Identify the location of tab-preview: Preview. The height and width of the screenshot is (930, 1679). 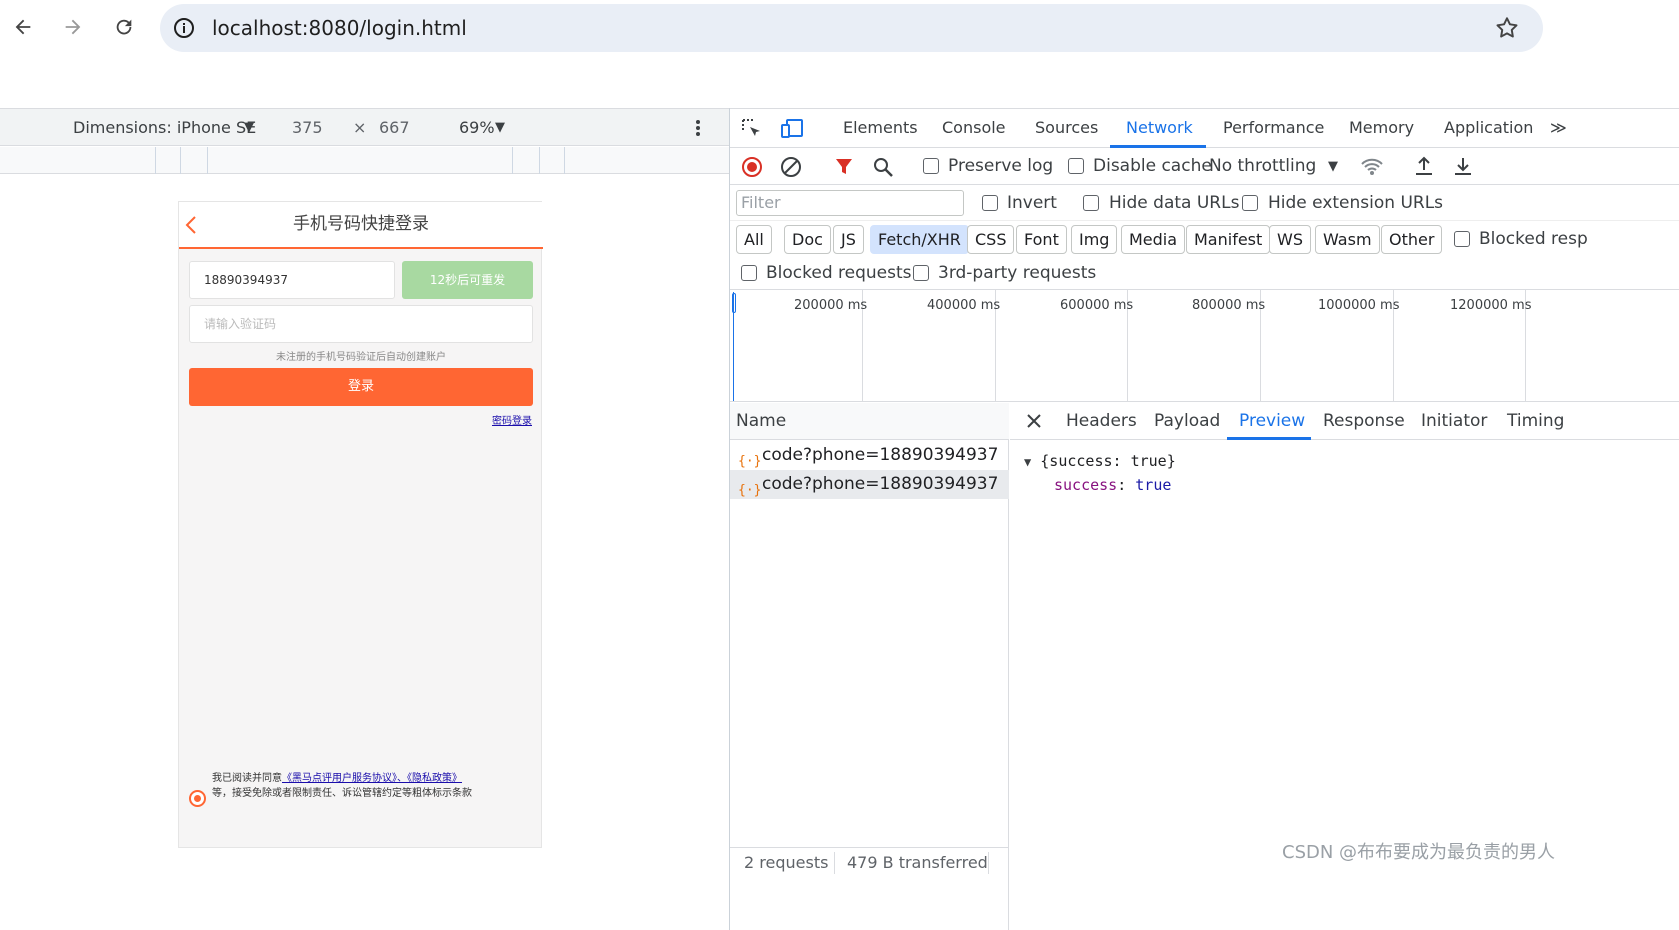
(1272, 421).